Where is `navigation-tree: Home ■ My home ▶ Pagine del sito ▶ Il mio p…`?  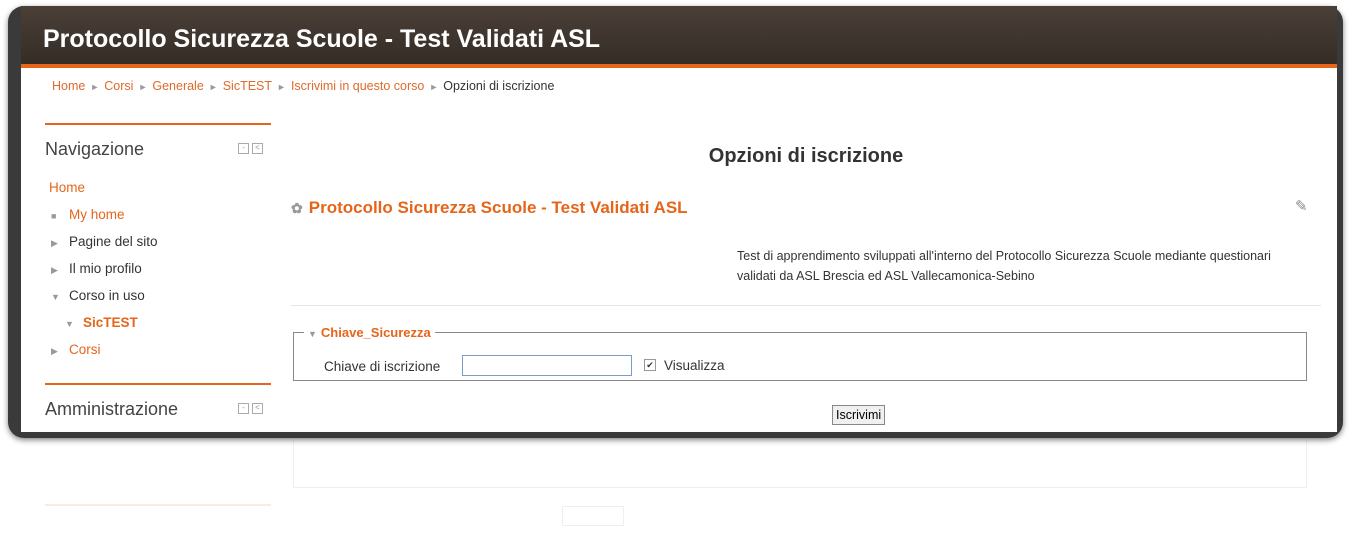
navigation-tree: Home ■ My home ▶ Pagine del sito ▶ Il mio p… is located at coordinates (103, 272).